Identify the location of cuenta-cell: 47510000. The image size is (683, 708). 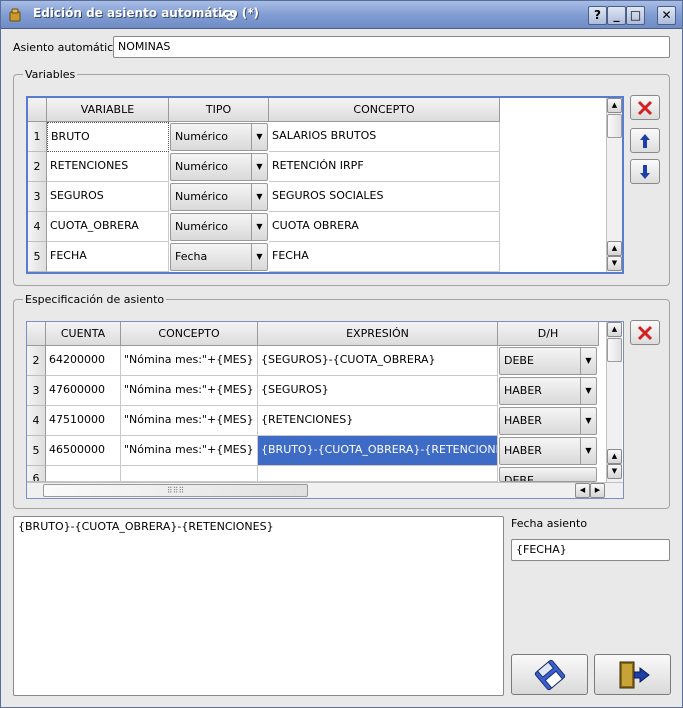
(83, 421).